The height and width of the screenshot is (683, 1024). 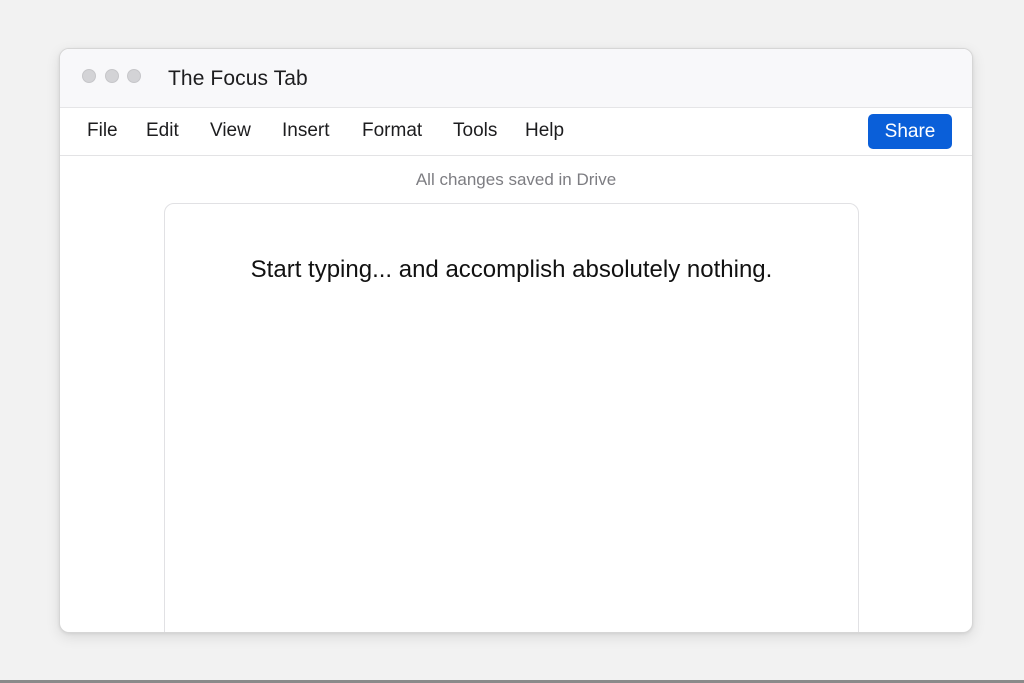 What do you see at coordinates (102, 131) in the screenshot?
I see `menu-item-file: File` at bounding box center [102, 131].